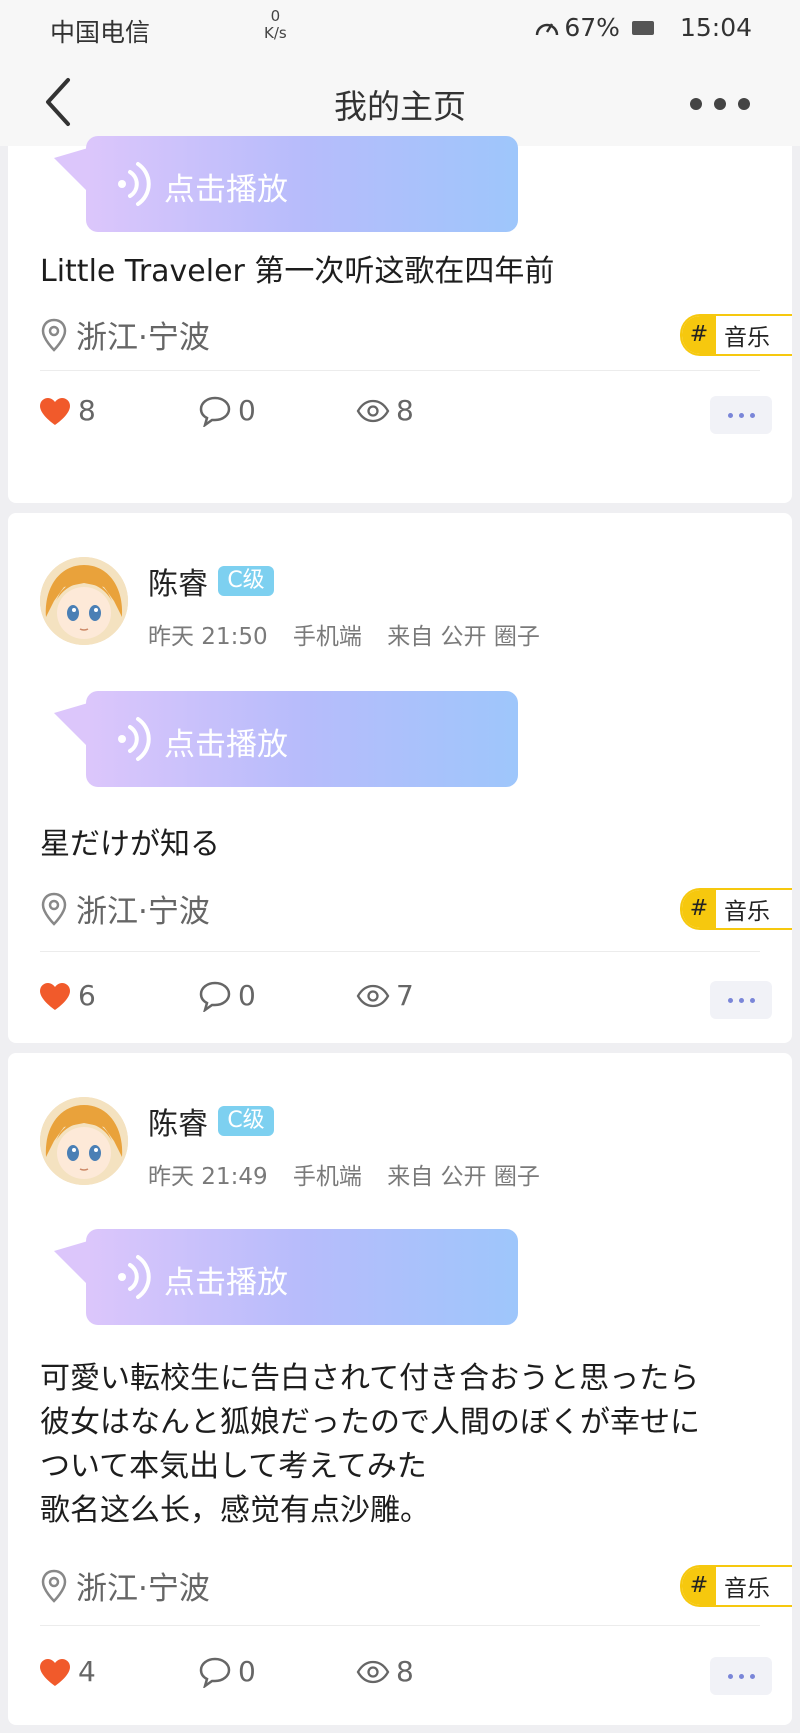  Describe the element at coordinates (87, 1671) in the screenshot. I see `like-count: 4` at that location.